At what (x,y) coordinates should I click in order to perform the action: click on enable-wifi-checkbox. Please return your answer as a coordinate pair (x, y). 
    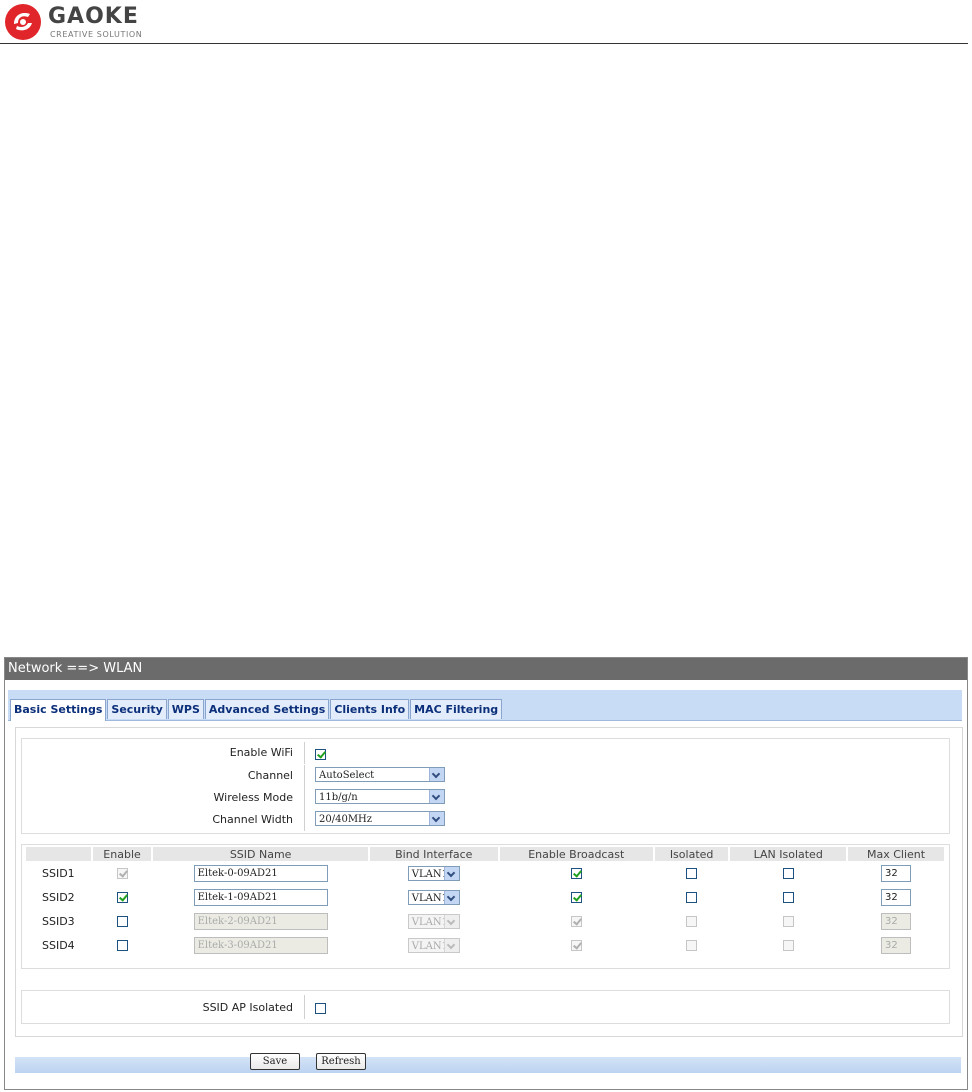
    Looking at the image, I should click on (320, 754).